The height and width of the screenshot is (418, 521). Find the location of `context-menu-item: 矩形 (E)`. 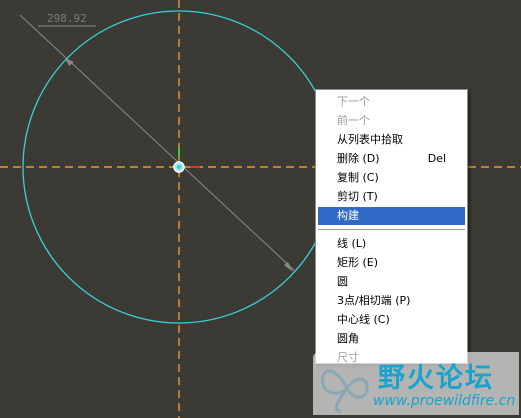

context-menu-item: 矩形 (E) is located at coordinates (391, 263).